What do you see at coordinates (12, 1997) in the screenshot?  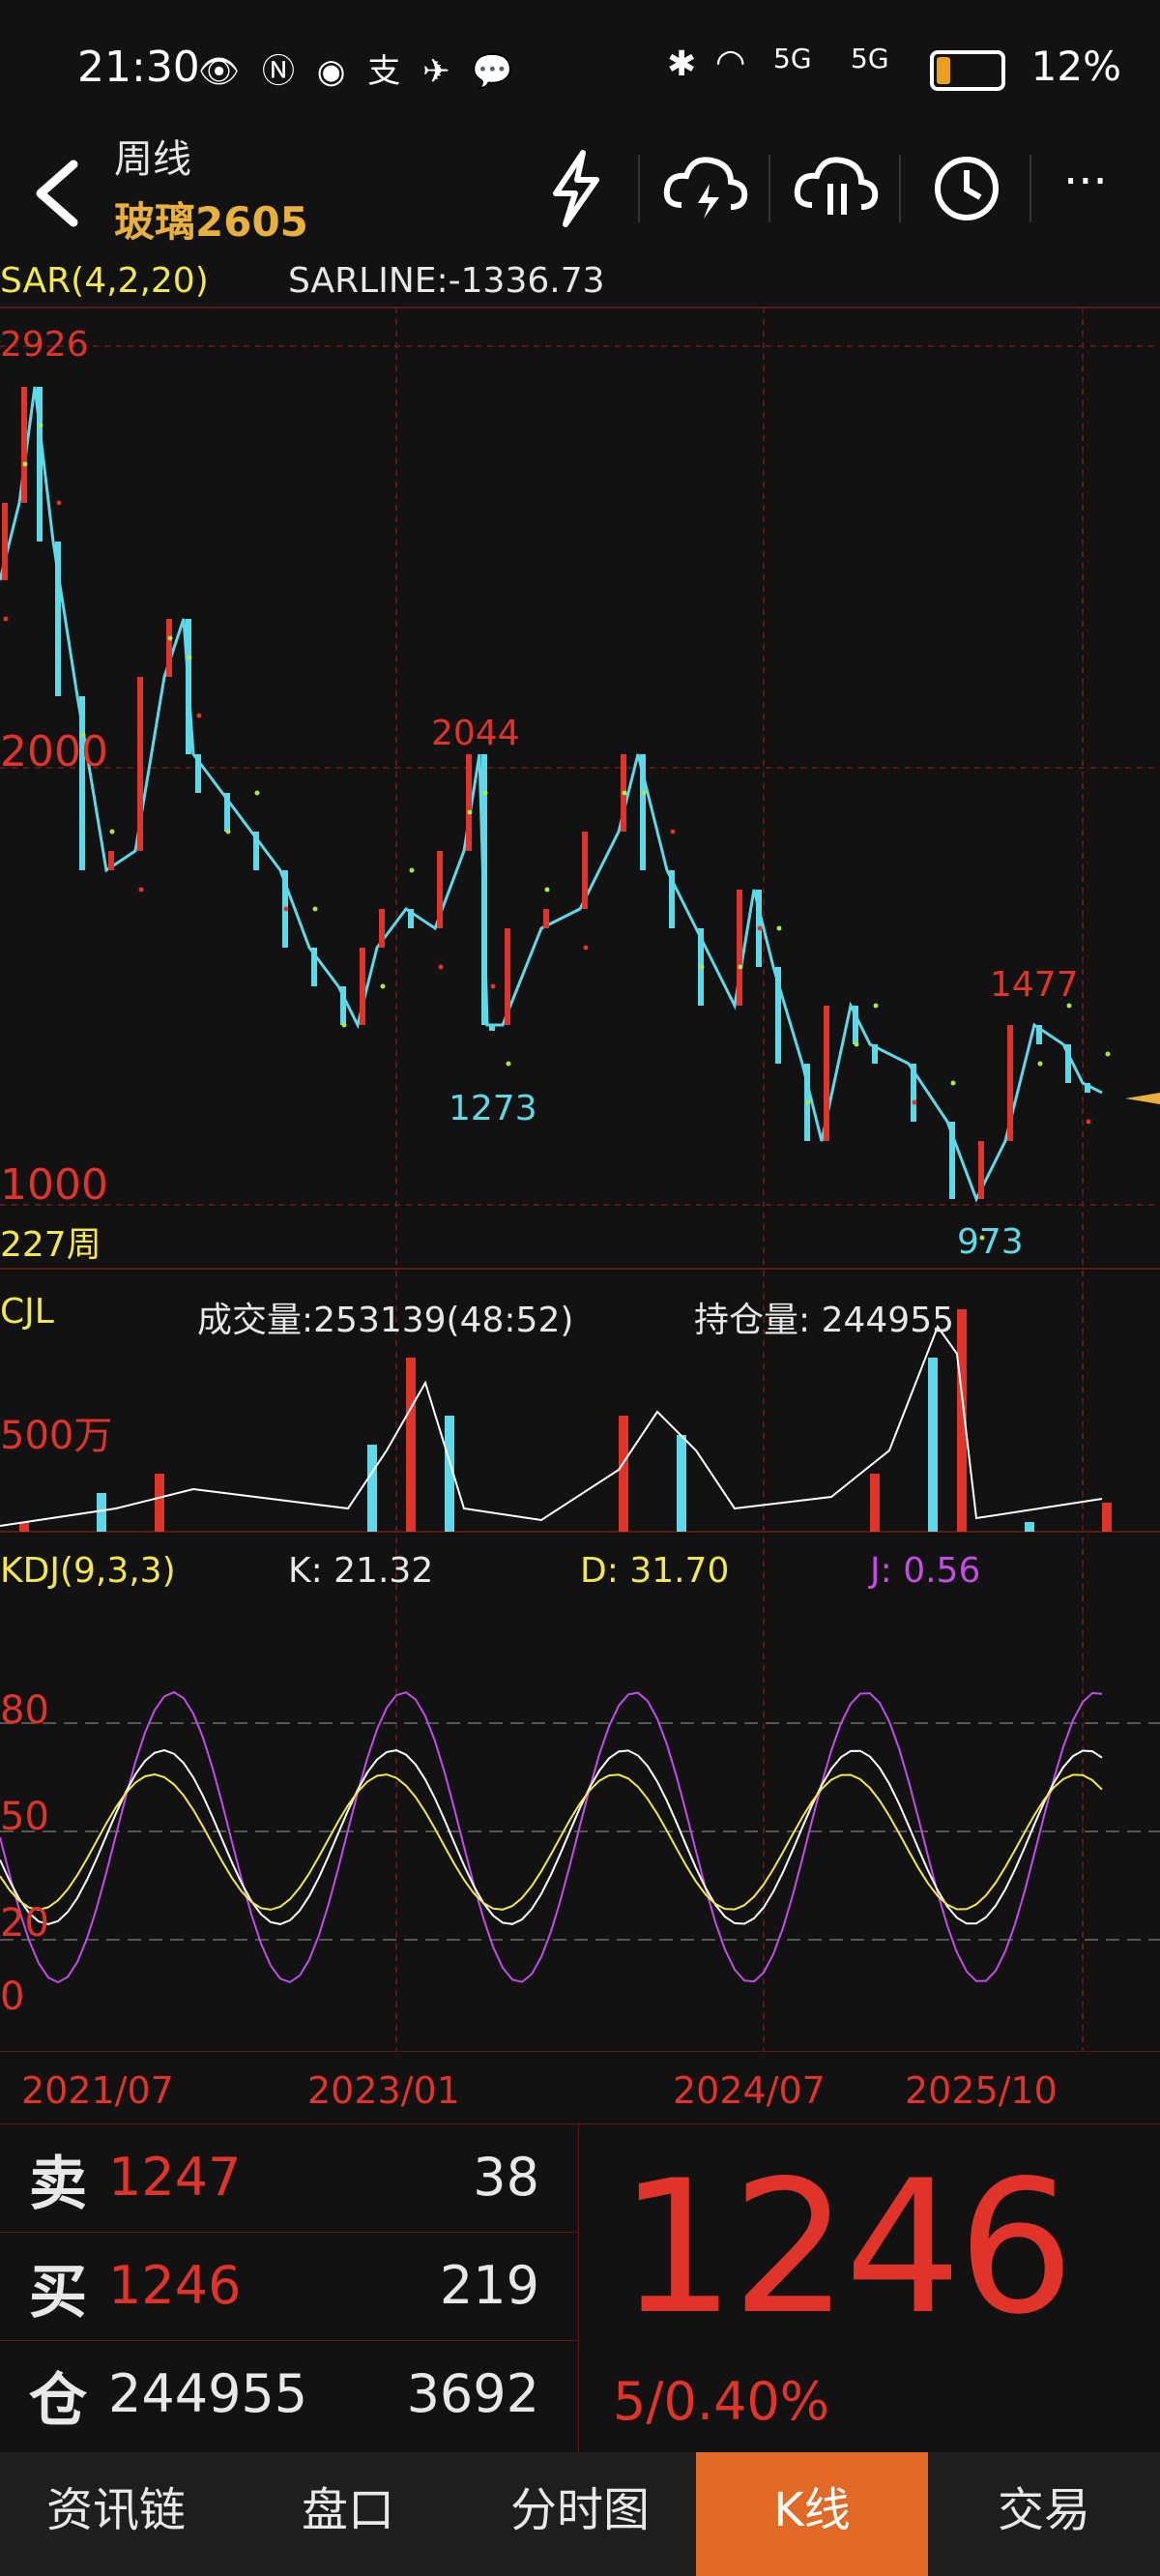 I see `kdj-y-0: 0` at bounding box center [12, 1997].